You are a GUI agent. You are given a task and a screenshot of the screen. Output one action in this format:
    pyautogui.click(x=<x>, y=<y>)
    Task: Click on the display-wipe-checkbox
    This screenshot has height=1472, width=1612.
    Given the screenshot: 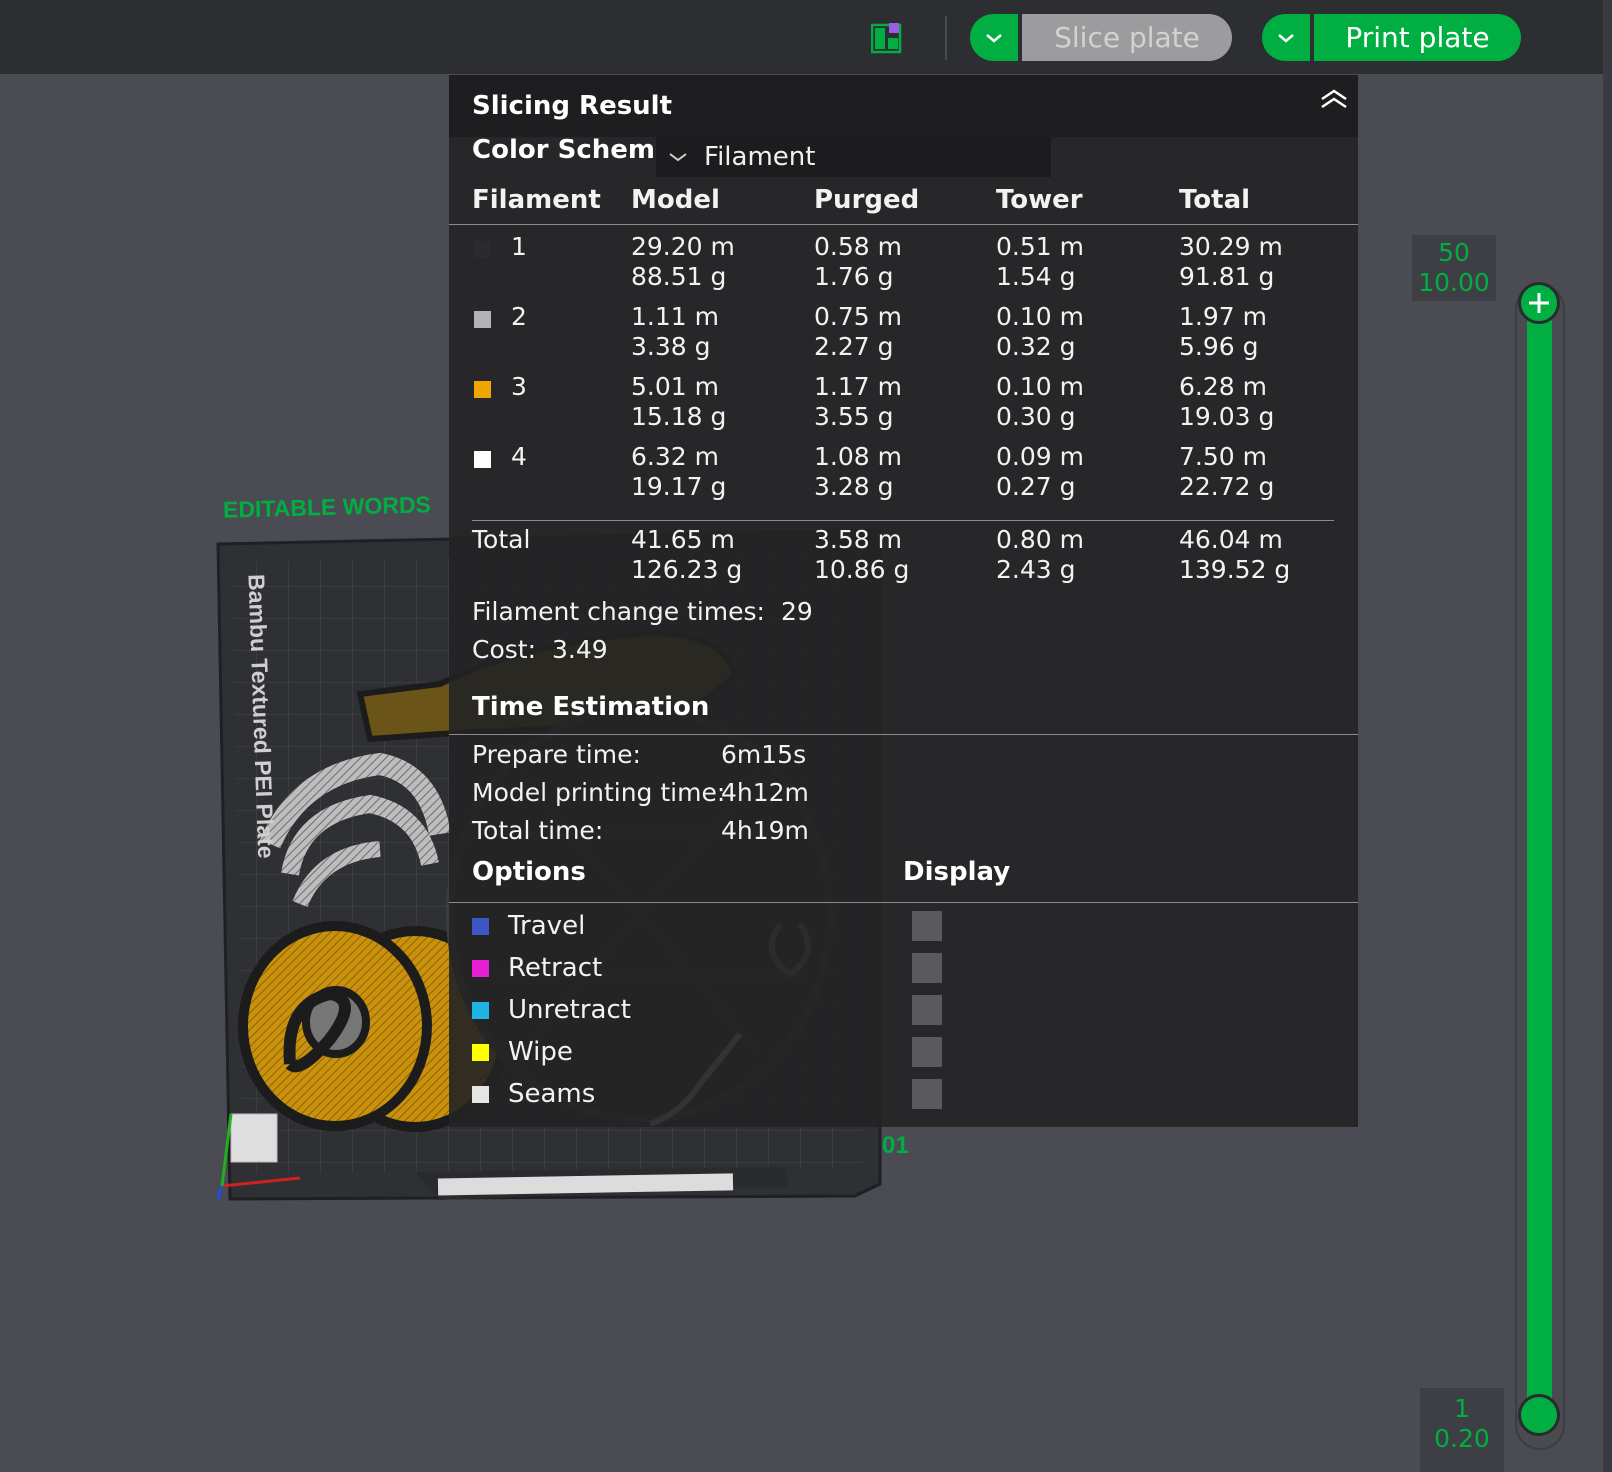 What is the action you would take?
    pyautogui.click(x=927, y=1052)
    